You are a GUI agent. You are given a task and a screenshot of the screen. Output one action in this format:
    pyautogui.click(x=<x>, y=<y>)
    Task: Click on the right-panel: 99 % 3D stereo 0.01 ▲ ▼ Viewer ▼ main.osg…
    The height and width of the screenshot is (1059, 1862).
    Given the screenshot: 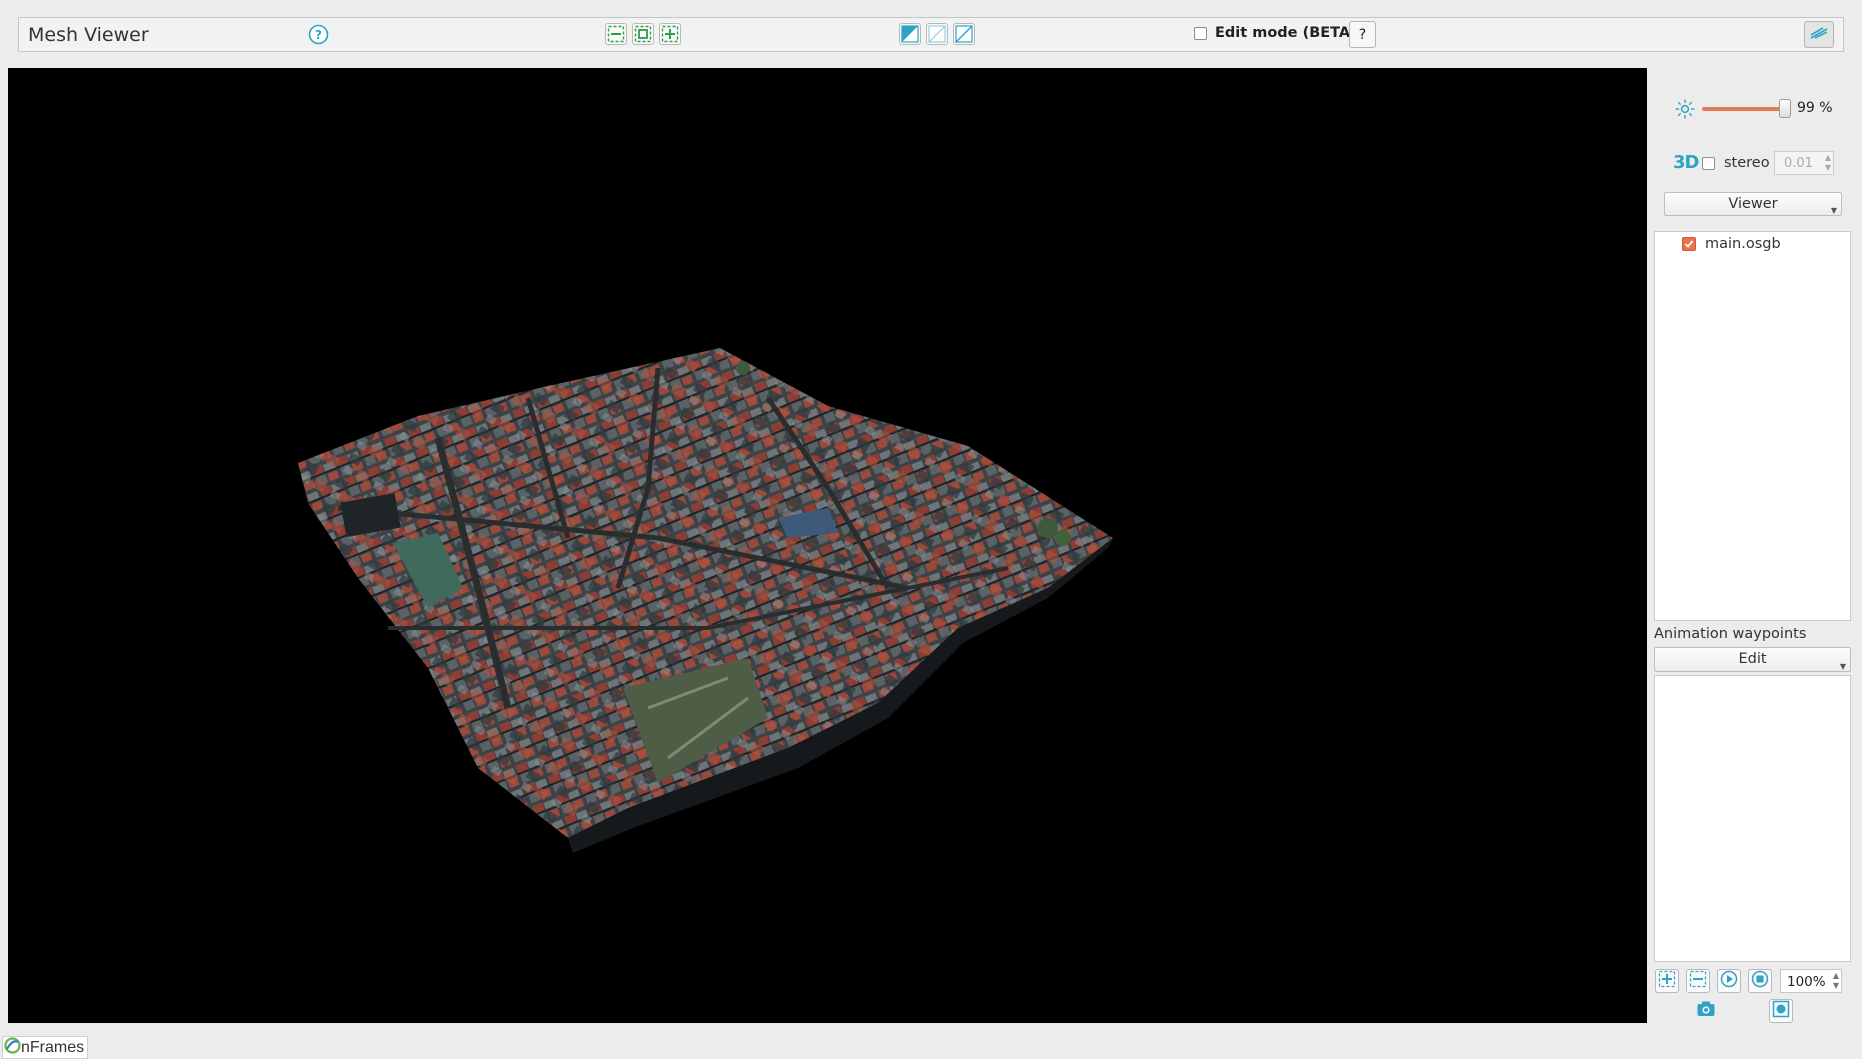 What is the action you would take?
    pyautogui.click(x=1754, y=545)
    